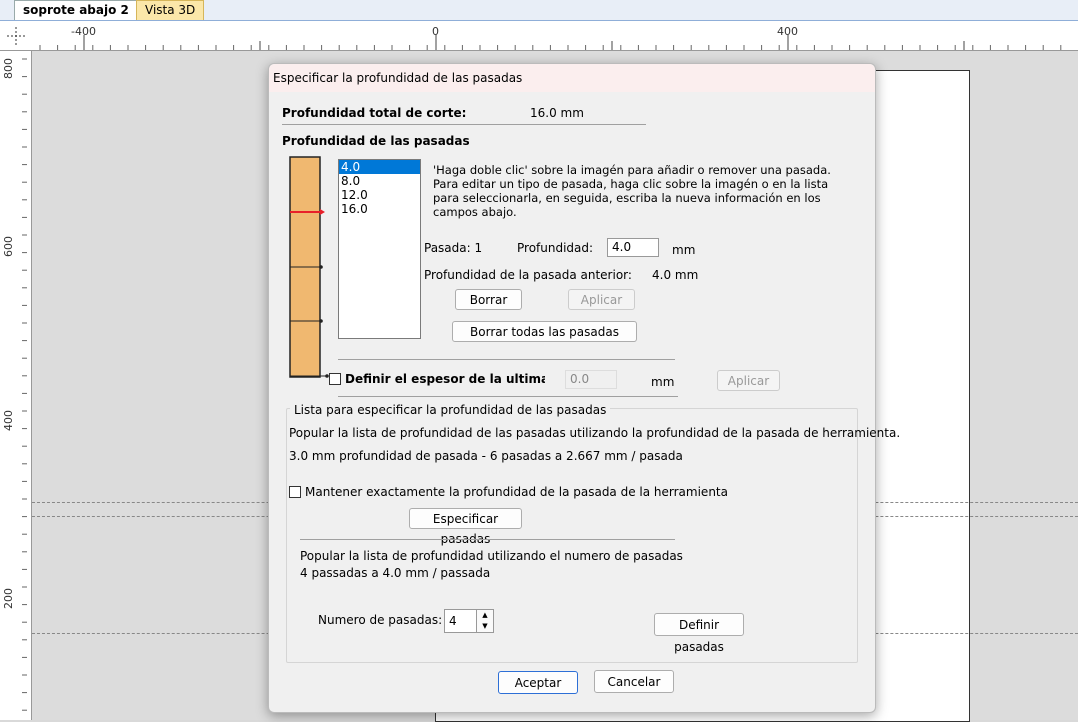  Describe the element at coordinates (460, 621) in the screenshot. I see `number-of-passes-input: 4` at that location.